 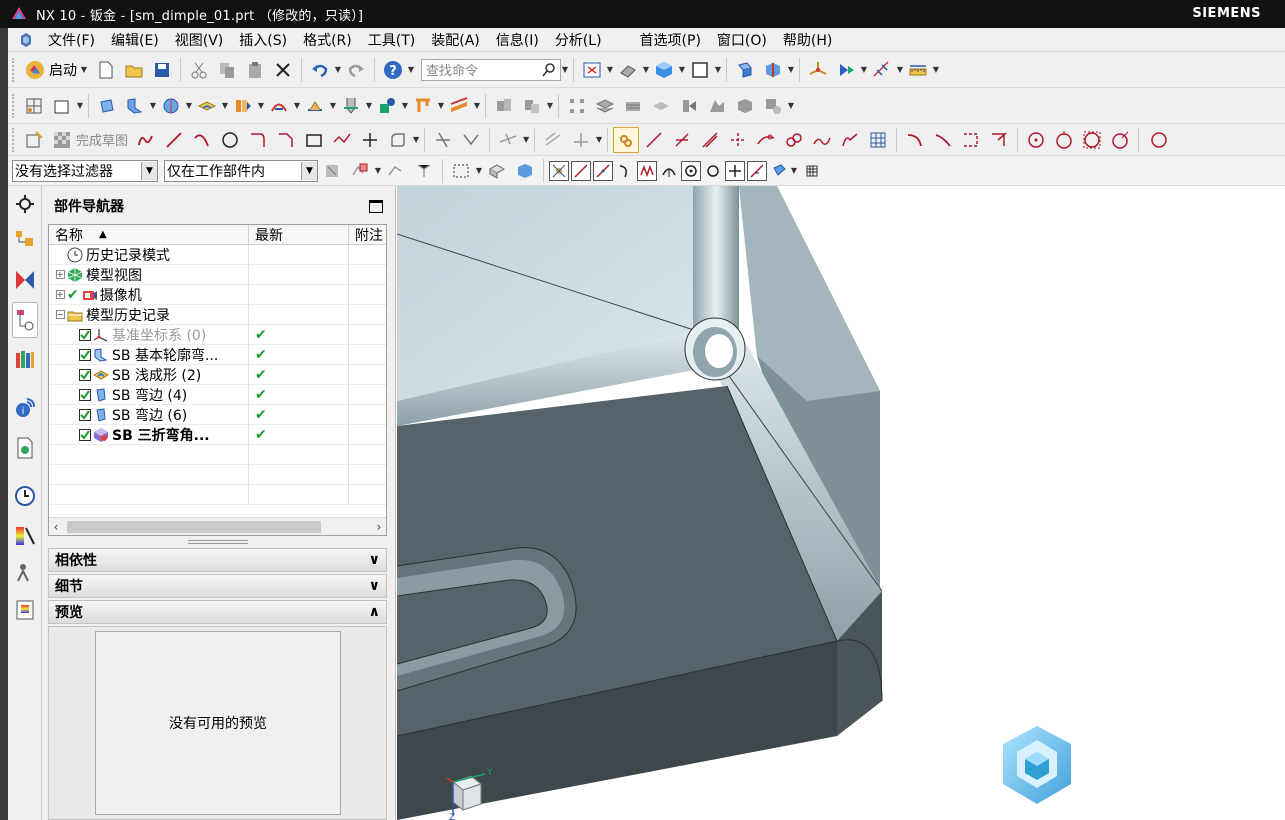 What do you see at coordinates (508, 140) in the screenshot?
I see `make-corner-icon` at bounding box center [508, 140].